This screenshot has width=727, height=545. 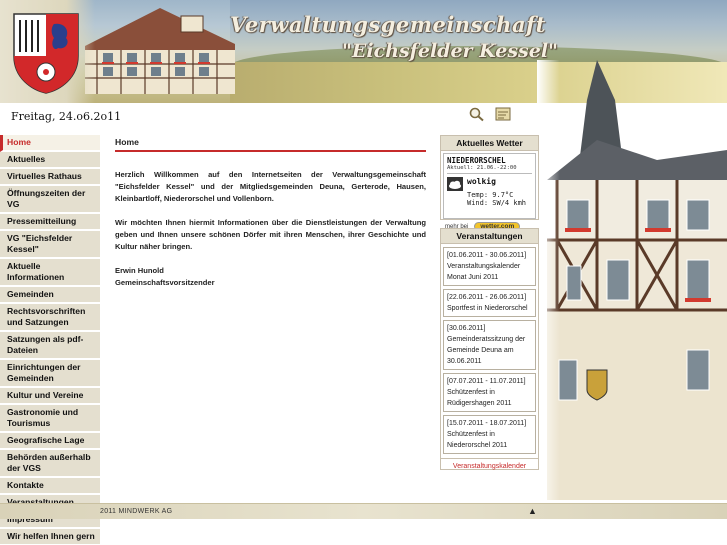 I want to click on nav-item-aktuelles: Aktuelles, so click(x=50, y=160).